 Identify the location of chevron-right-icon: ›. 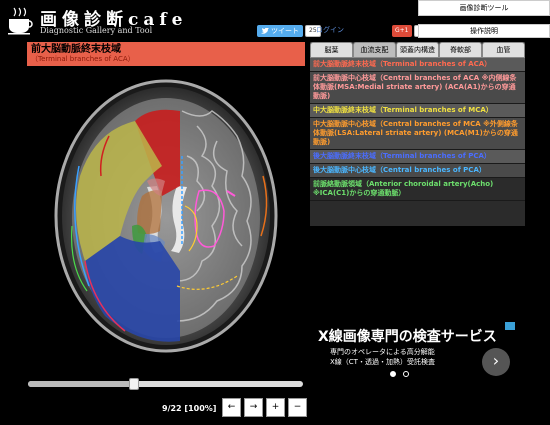
(496, 362).